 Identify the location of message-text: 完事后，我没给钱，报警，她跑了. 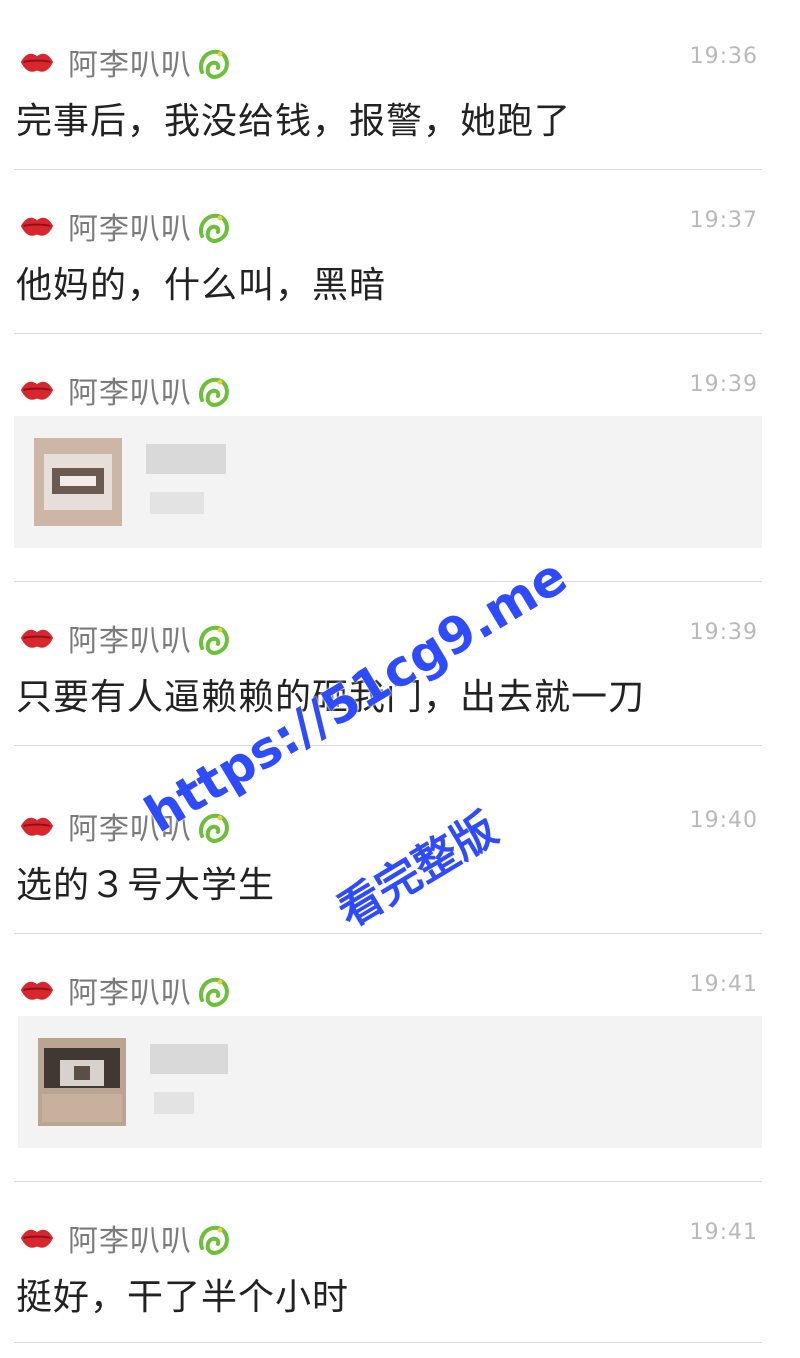
(294, 121).